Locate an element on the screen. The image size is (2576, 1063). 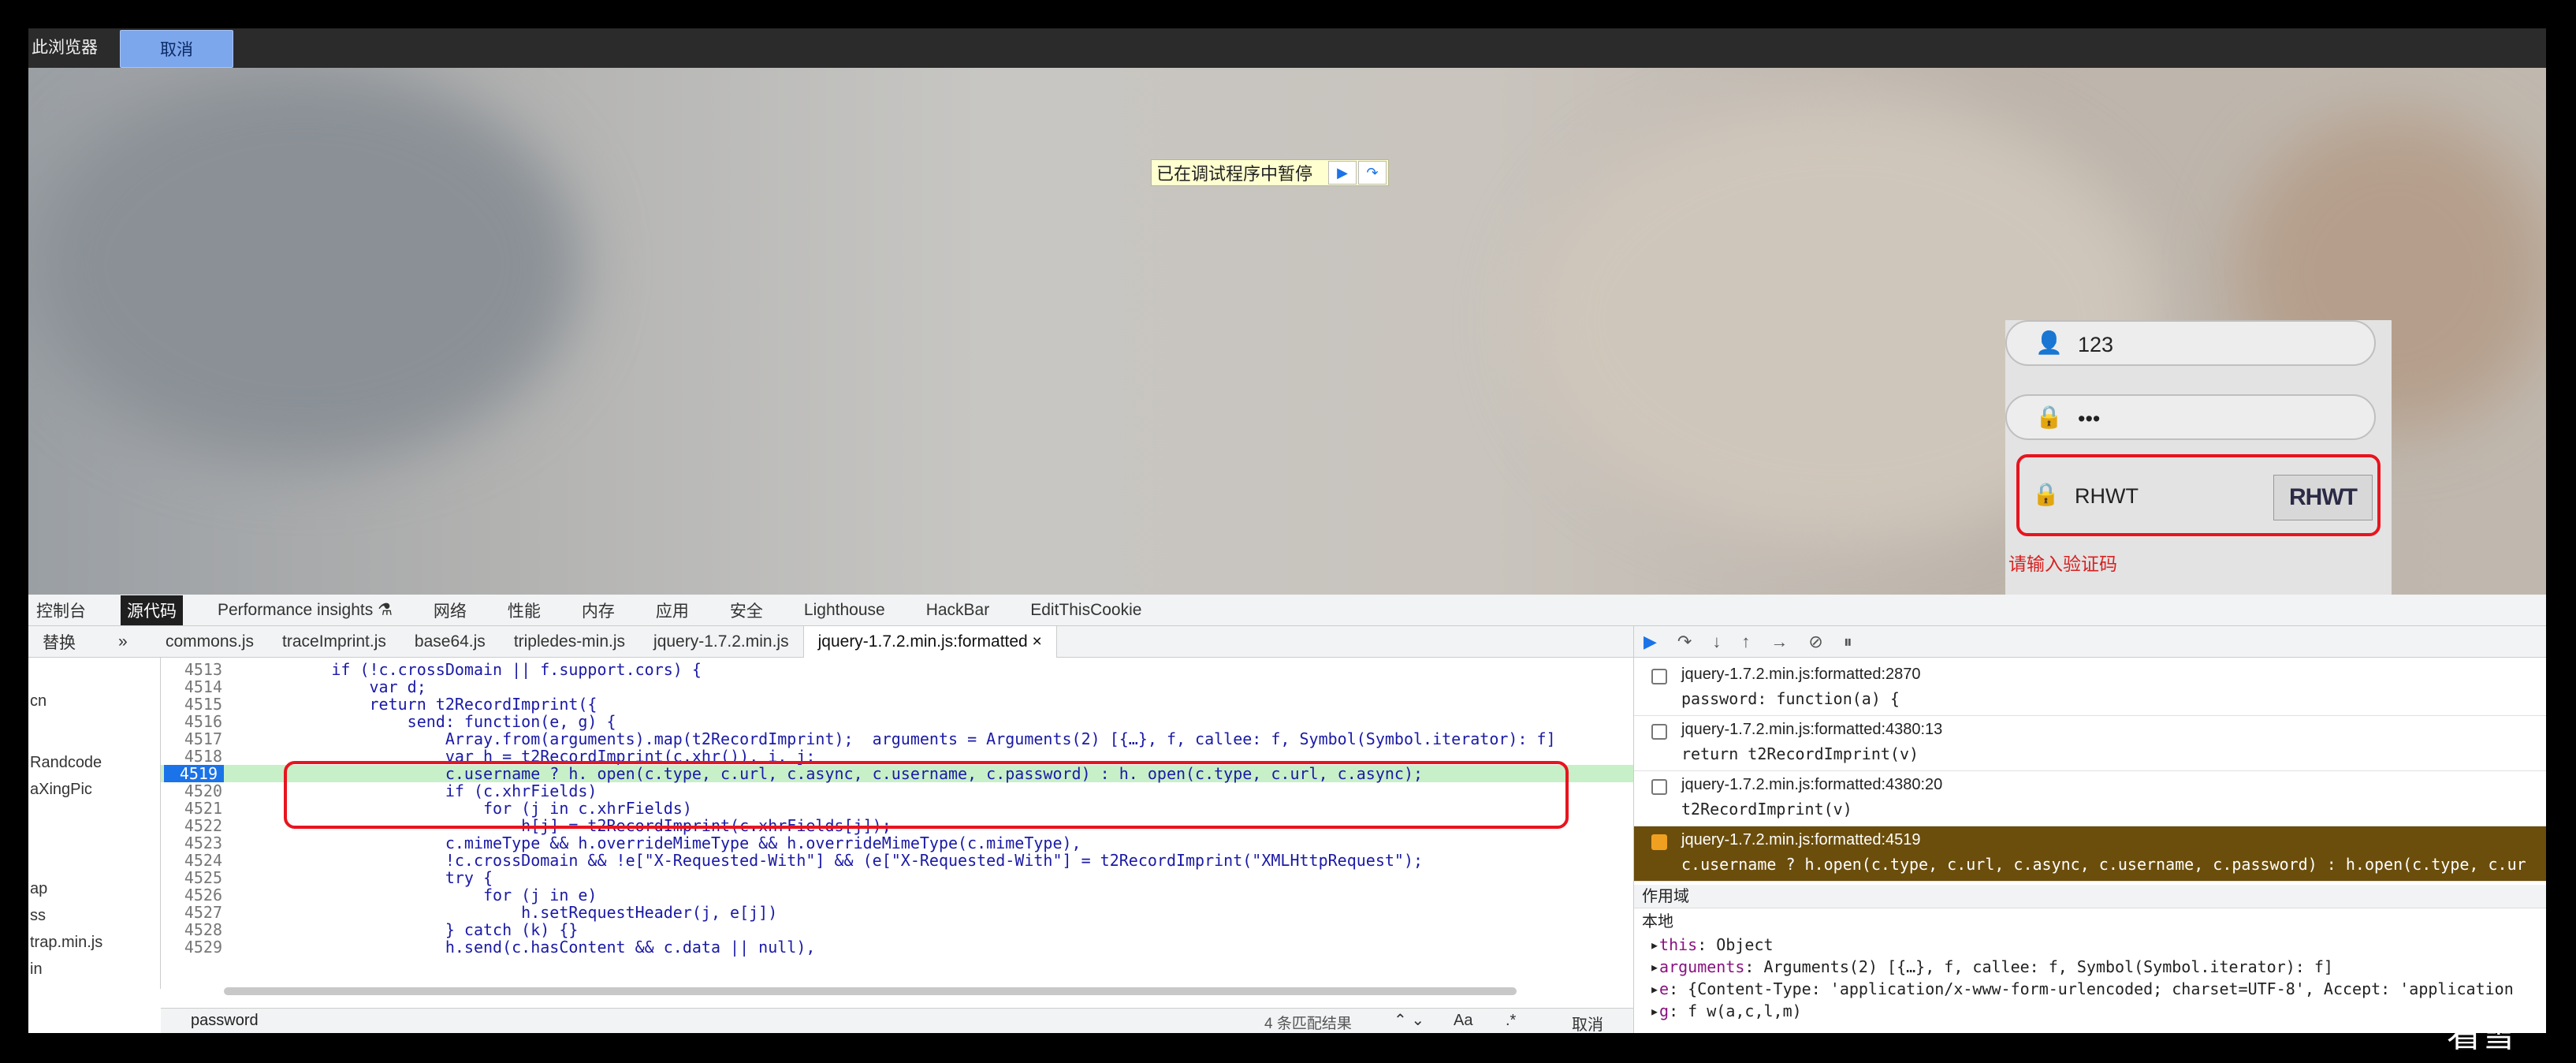
user-icon: 👤 is located at coordinates (2049, 342).